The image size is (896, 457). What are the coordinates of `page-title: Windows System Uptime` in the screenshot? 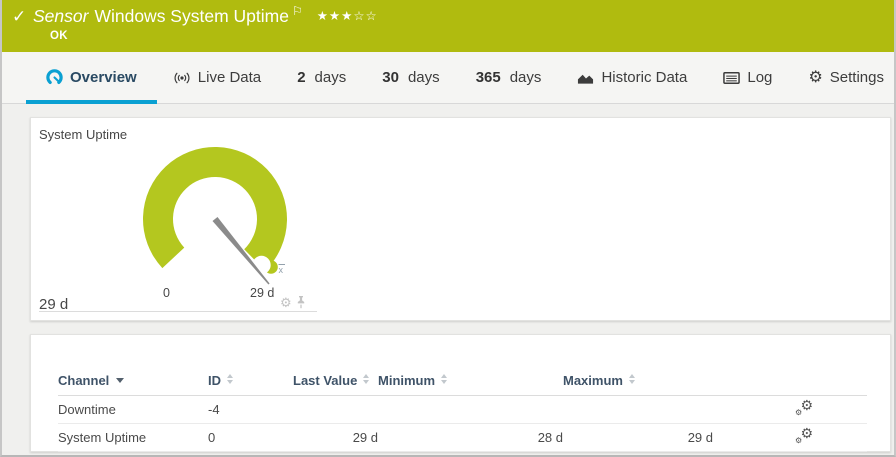 It's located at (191, 16).